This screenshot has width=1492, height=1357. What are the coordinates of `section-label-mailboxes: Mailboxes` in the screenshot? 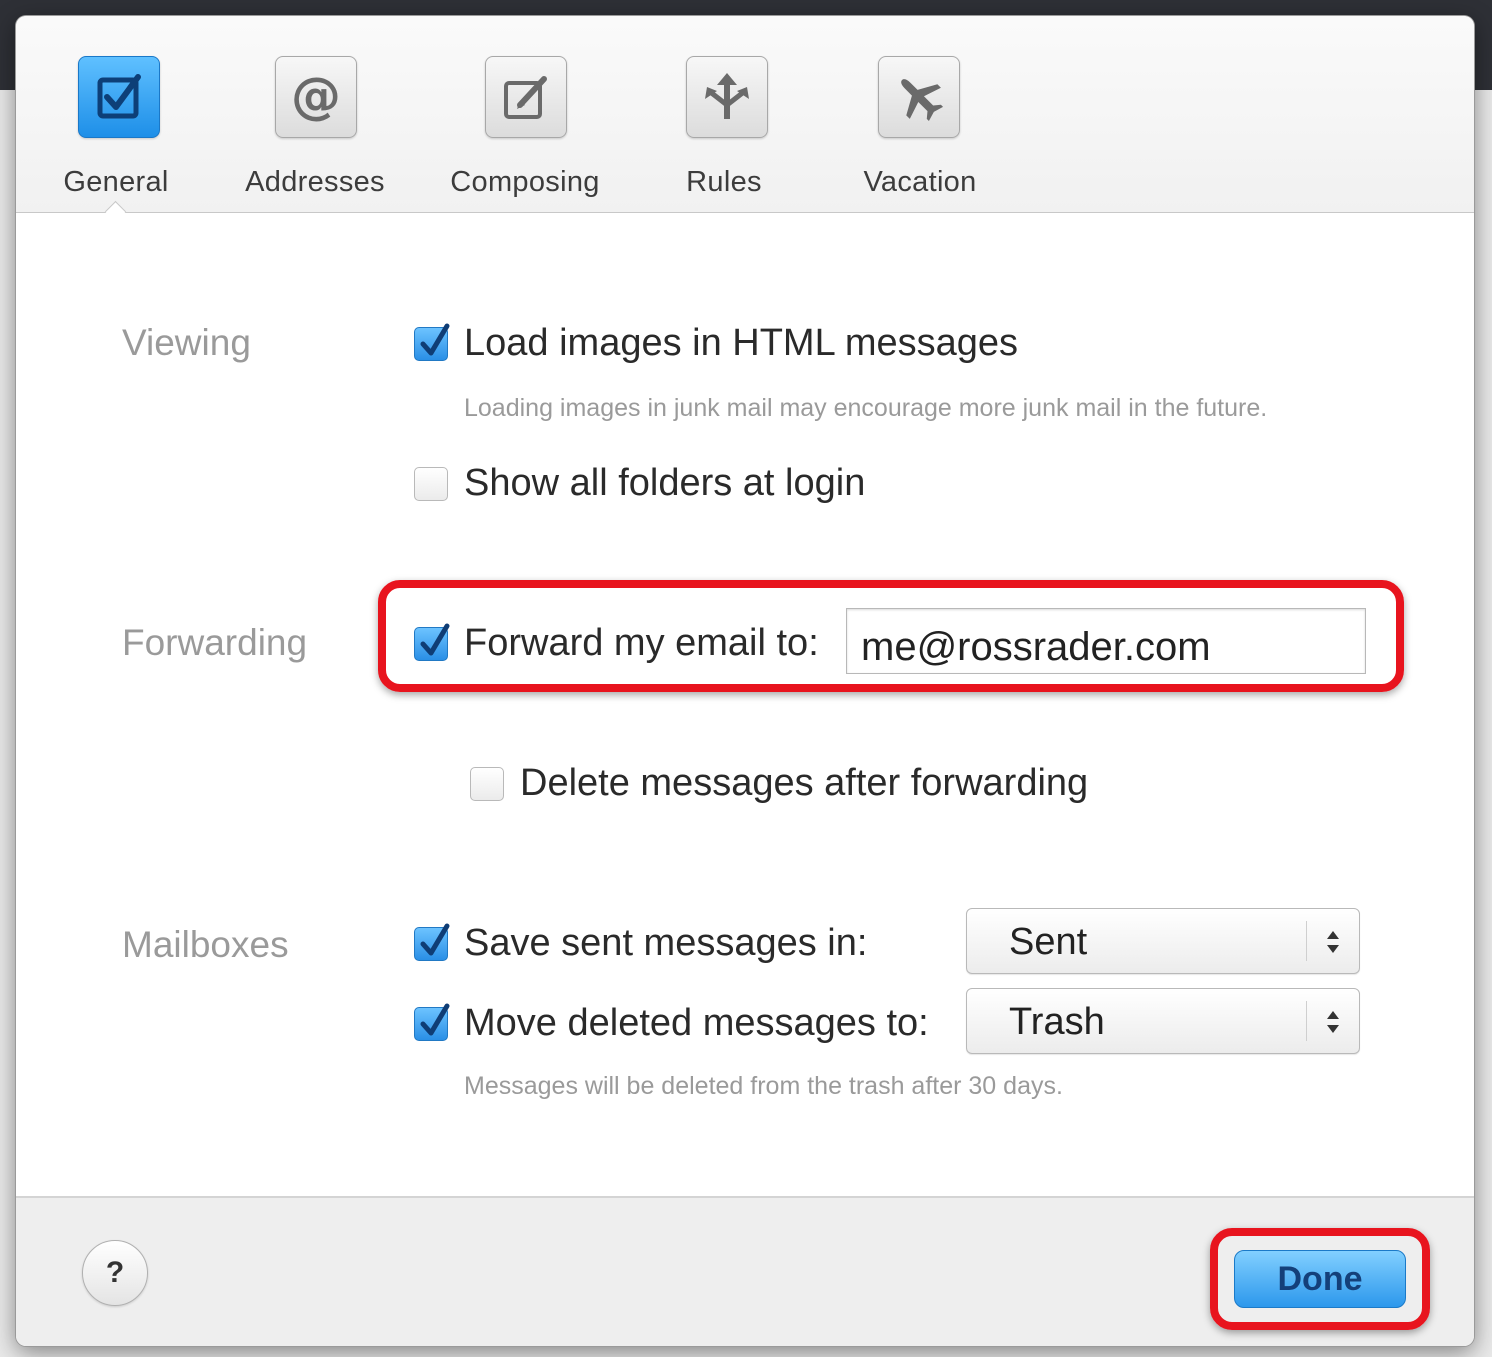 It's located at (205, 944).